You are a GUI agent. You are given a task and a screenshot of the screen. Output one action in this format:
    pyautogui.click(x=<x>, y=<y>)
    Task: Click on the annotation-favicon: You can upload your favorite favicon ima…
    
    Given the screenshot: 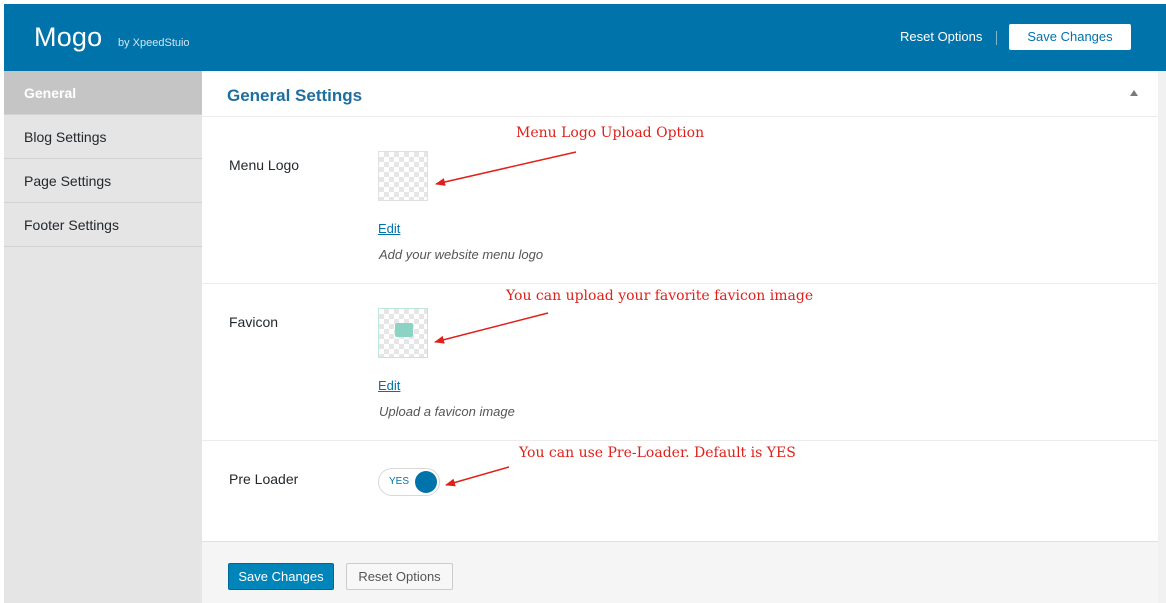 What is the action you would take?
    pyautogui.click(x=660, y=296)
    